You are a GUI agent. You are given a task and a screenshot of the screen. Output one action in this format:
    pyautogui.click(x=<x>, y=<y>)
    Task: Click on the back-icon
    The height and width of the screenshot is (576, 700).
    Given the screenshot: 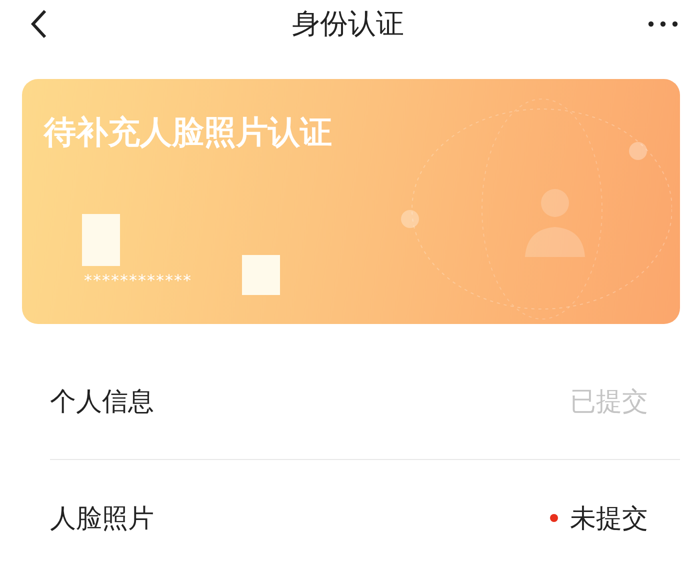 What is the action you would take?
    pyautogui.click(x=39, y=23)
    